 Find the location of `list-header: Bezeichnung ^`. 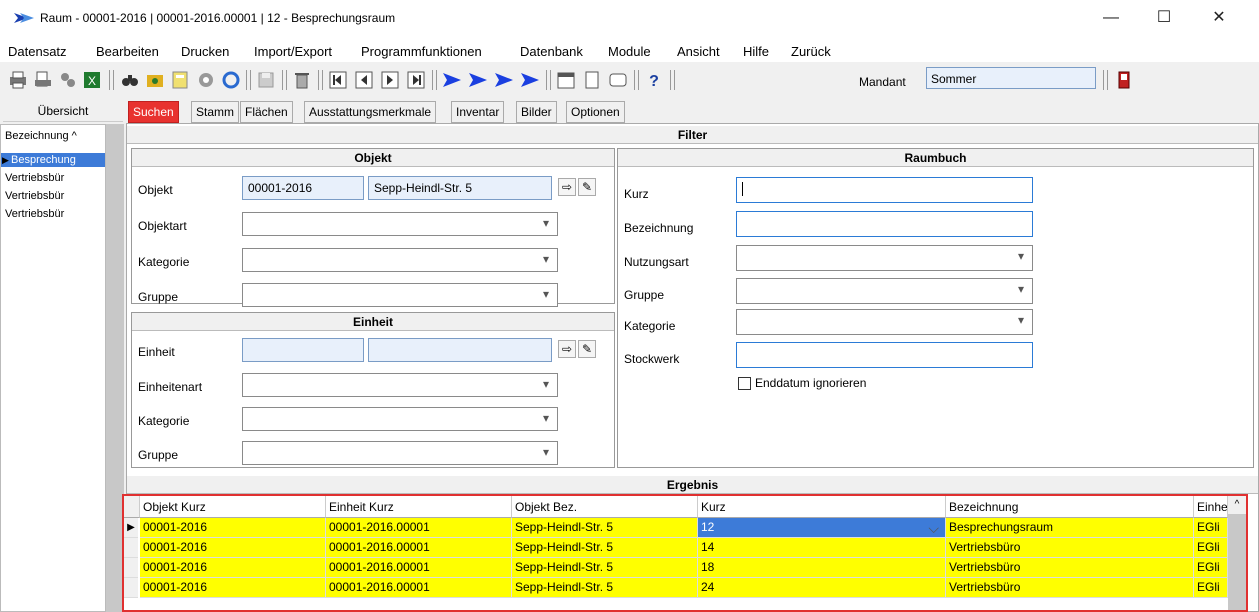

list-header: Bezeichnung ^ is located at coordinates (53, 136).